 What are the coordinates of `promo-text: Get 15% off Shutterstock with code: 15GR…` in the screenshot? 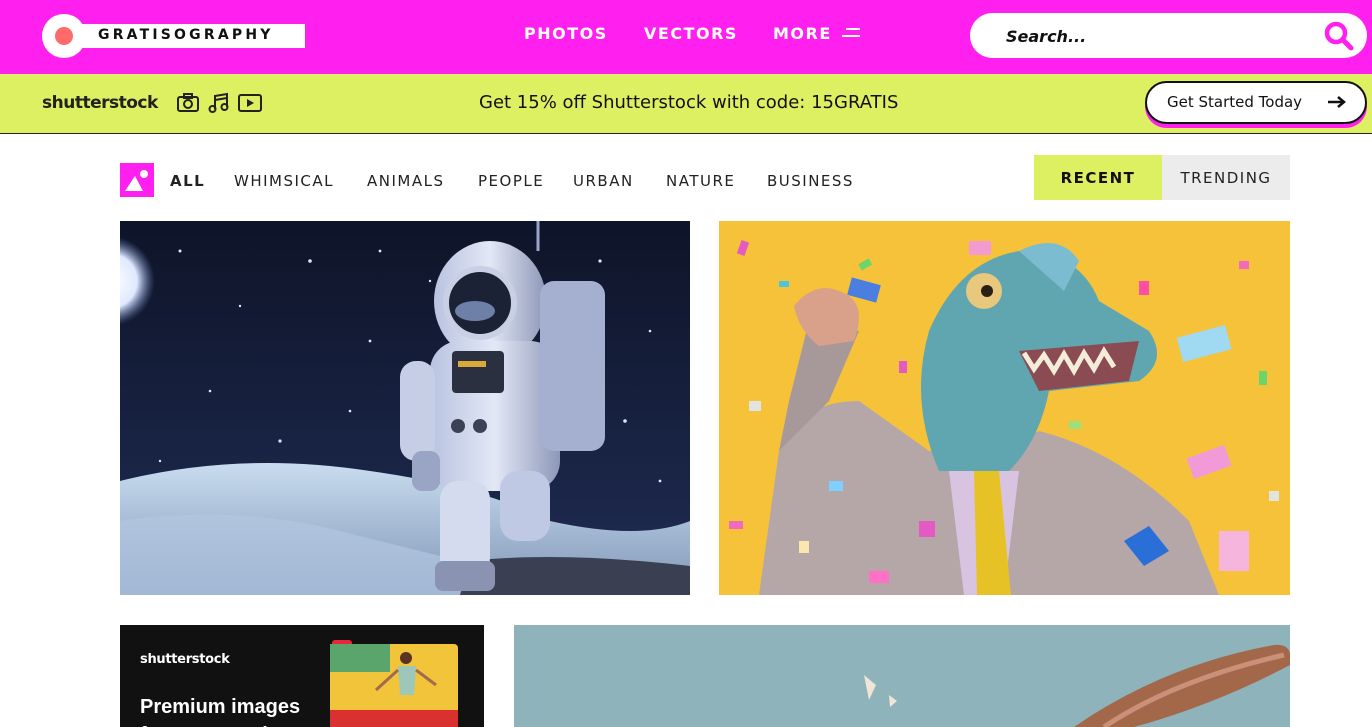 It's located at (689, 102).